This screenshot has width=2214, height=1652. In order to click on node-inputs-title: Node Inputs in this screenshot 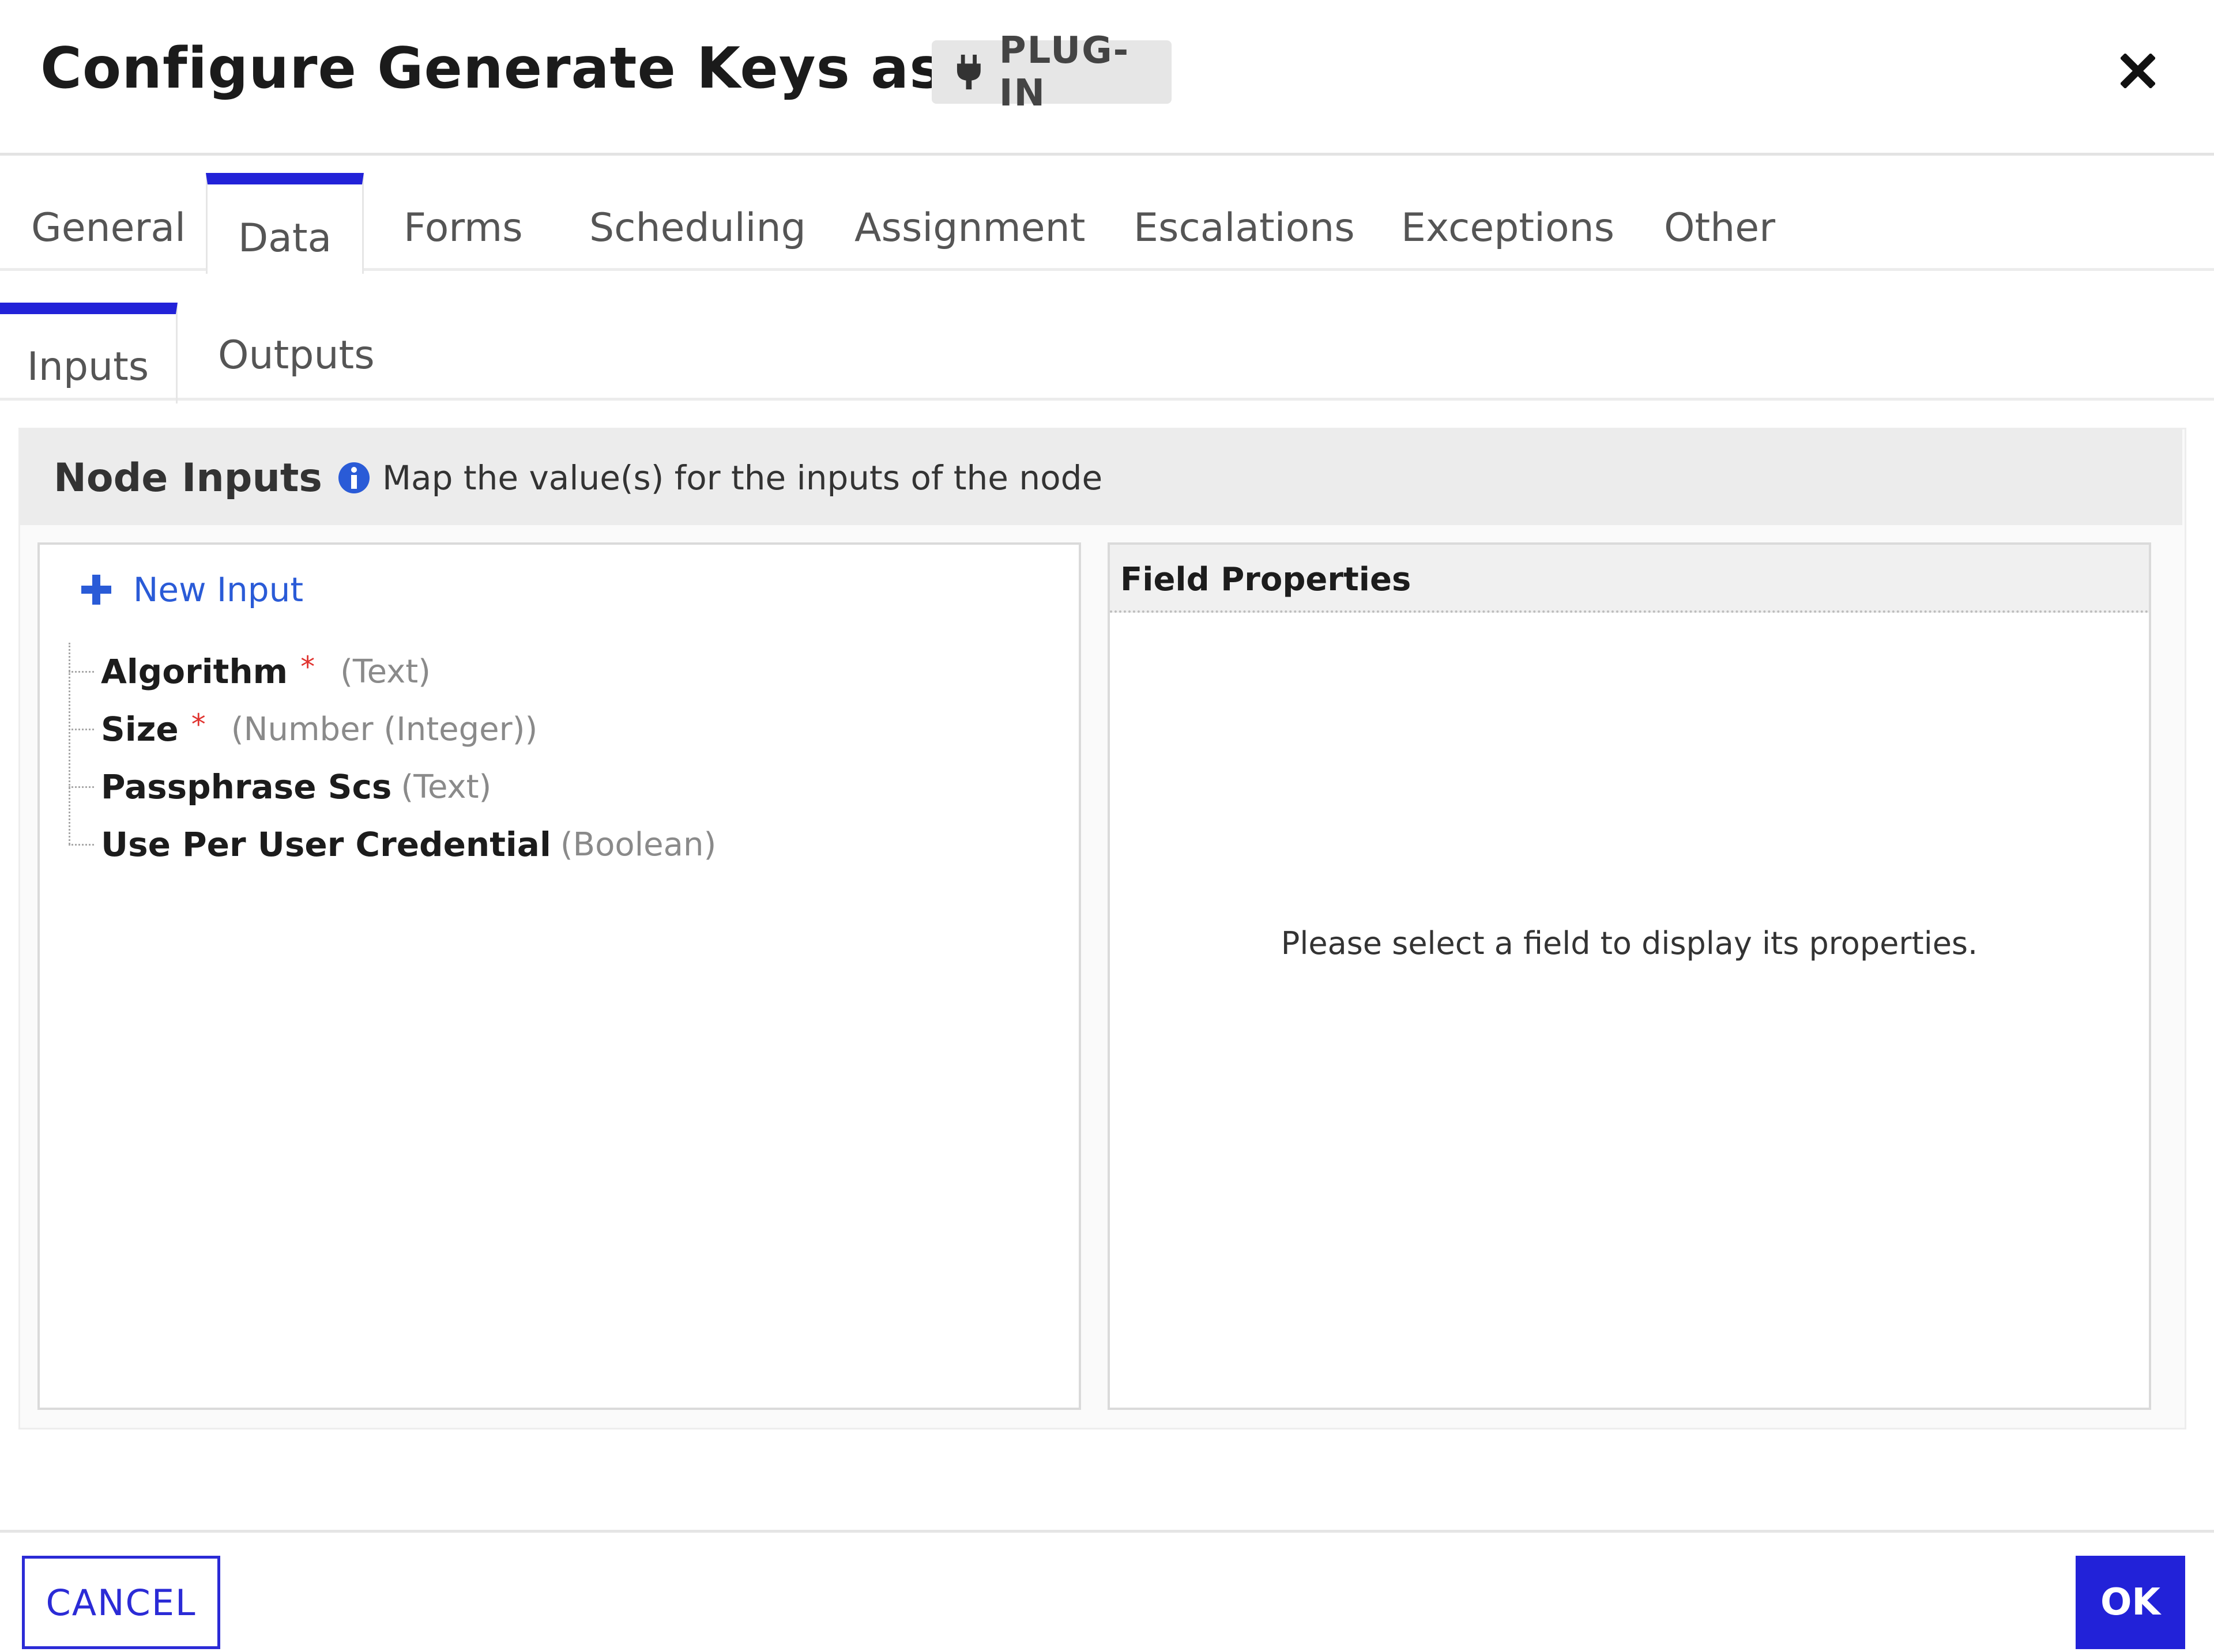, I will do `click(188, 478)`.